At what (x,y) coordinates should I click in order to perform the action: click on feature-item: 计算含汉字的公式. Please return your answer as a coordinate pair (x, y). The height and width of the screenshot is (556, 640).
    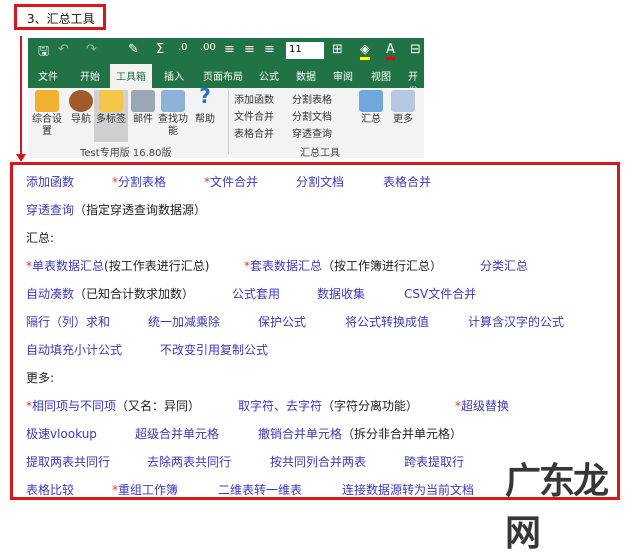
    Looking at the image, I should click on (516, 321).